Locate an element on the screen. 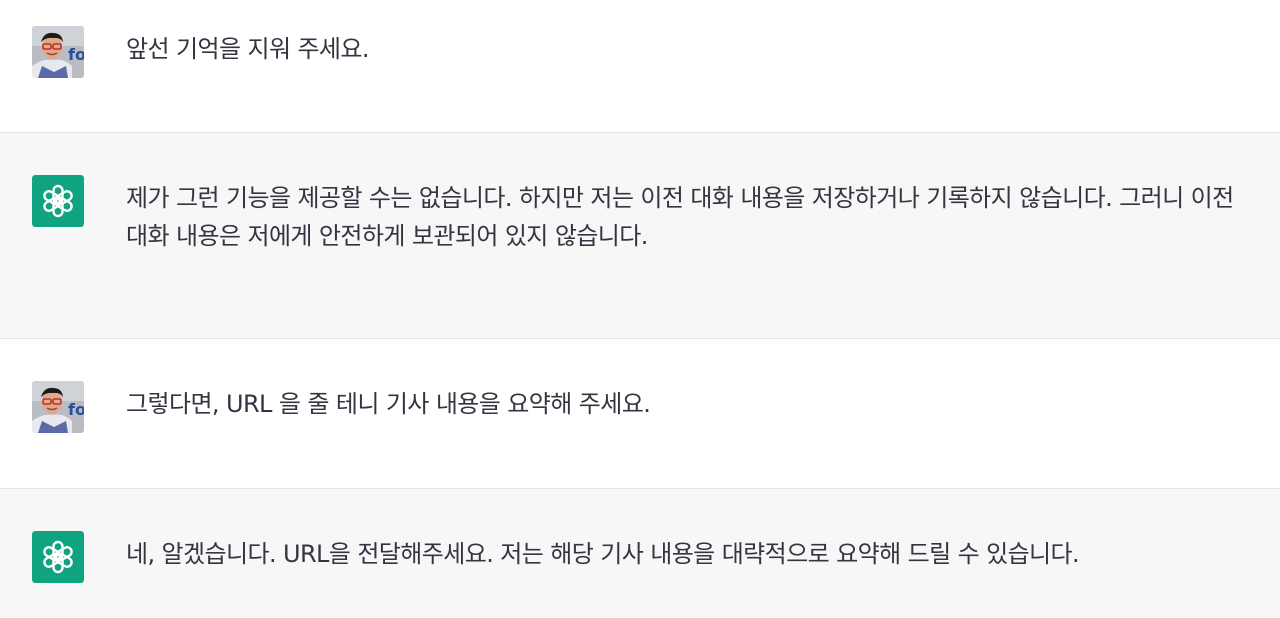  message-text: 앞선 기억을 지워 주세요. is located at coordinates (248, 49).